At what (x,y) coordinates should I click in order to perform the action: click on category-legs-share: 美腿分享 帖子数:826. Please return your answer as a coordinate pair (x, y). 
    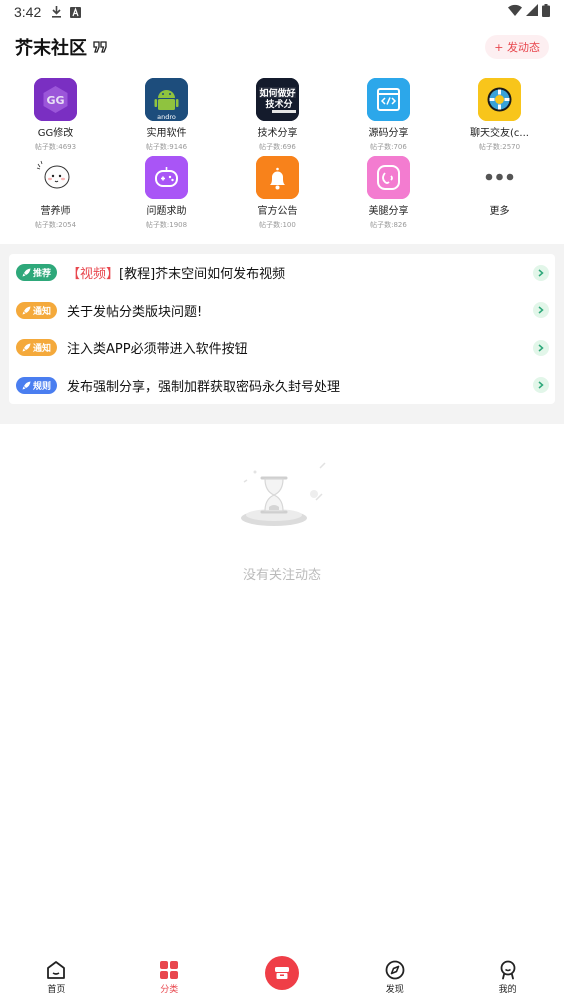
    Looking at the image, I should click on (388, 195).